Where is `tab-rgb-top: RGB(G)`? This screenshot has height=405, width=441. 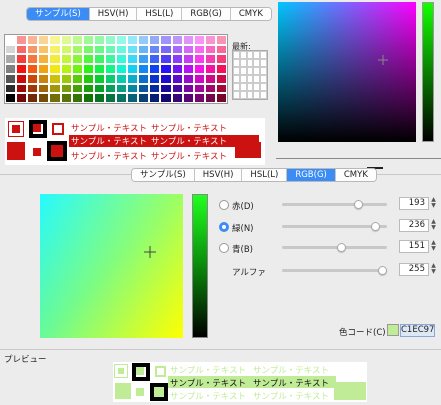 tab-rgb-top: RGB(G) is located at coordinates (206, 14).